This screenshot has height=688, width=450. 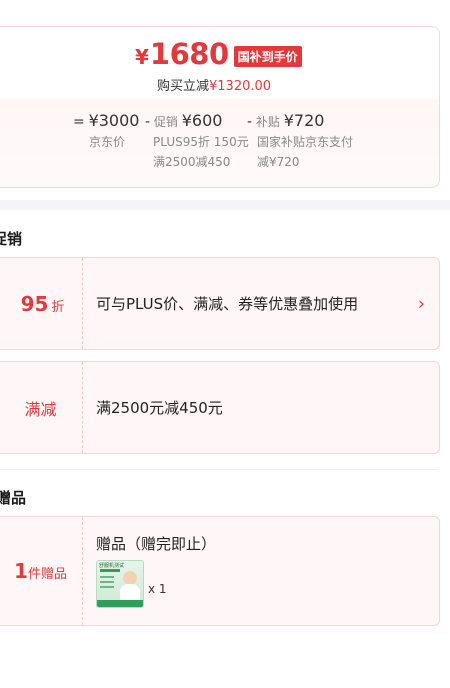 I want to click on plus-discount-unit: 折, so click(x=58, y=307).